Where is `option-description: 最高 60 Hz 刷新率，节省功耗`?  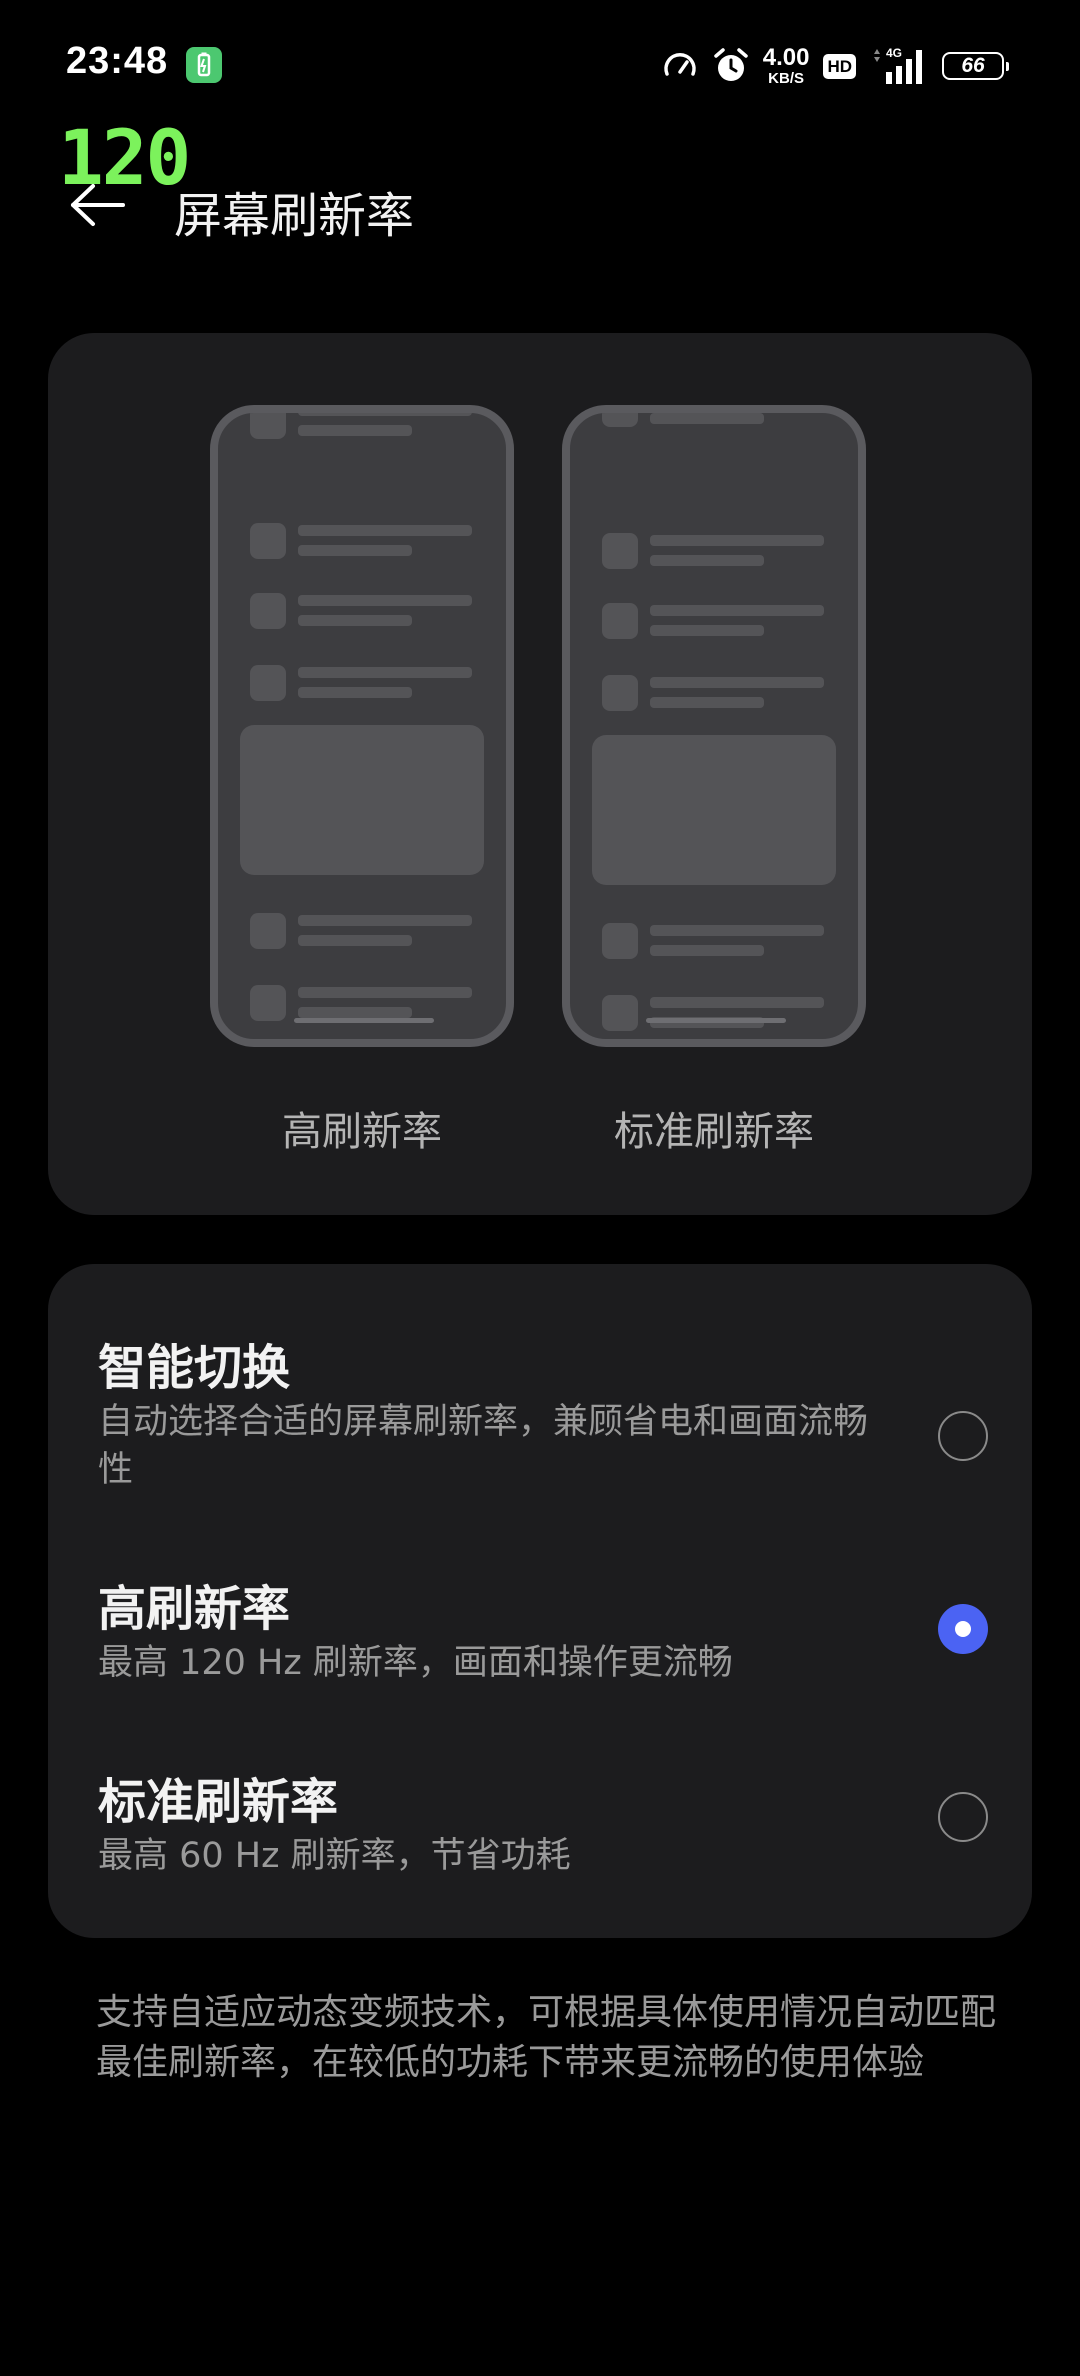
option-description: 最高 60 Hz 刷新率，节省功耗 is located at coordinates (334, 1856).